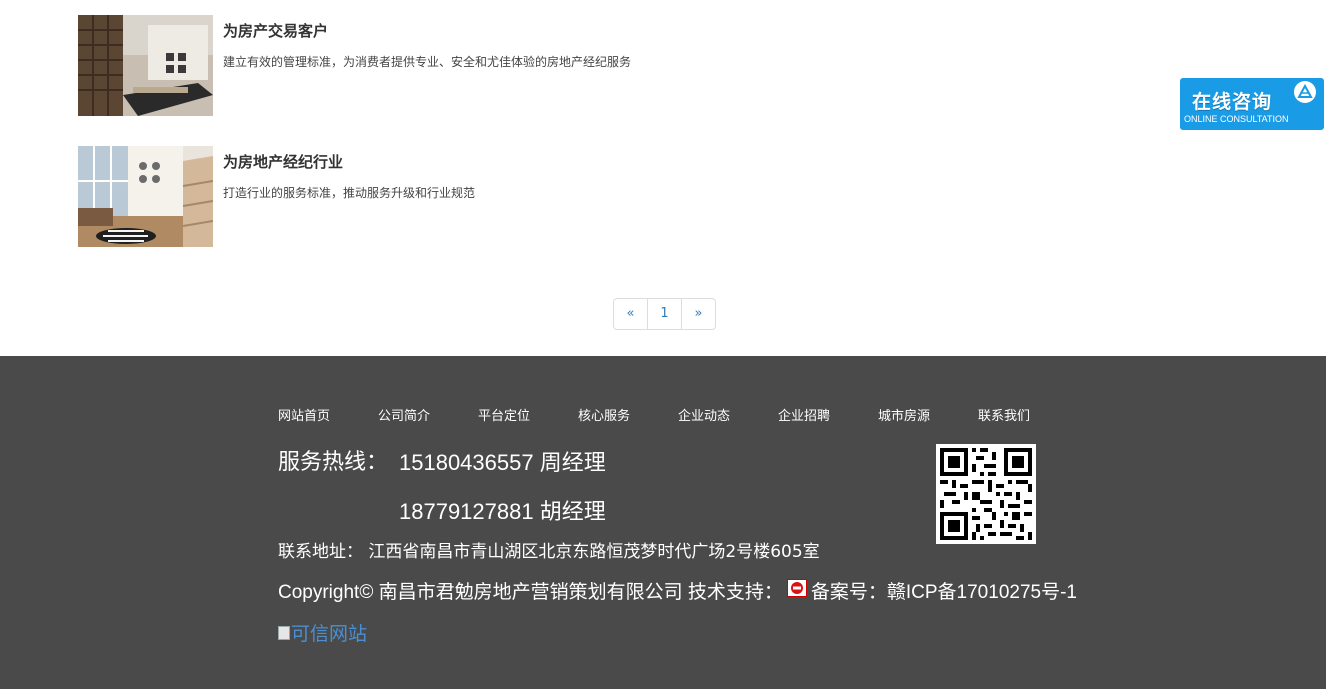 This screenshot has height=689, width=1326. What do you see at coordinates (502, 511) in the screenshot?
I see `hotline-number-2: 18779127881 胡经理` at bounding box center [502, 511].